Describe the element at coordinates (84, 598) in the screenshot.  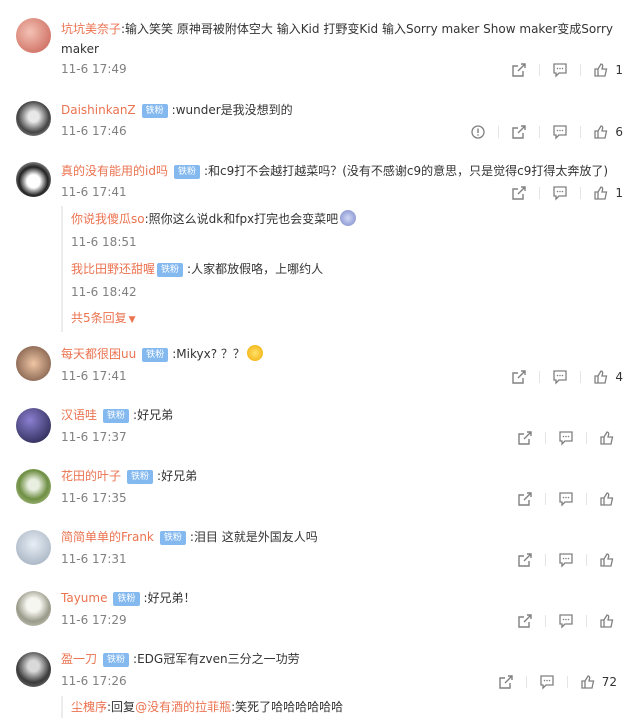
I see `username: Tayume` at that location.